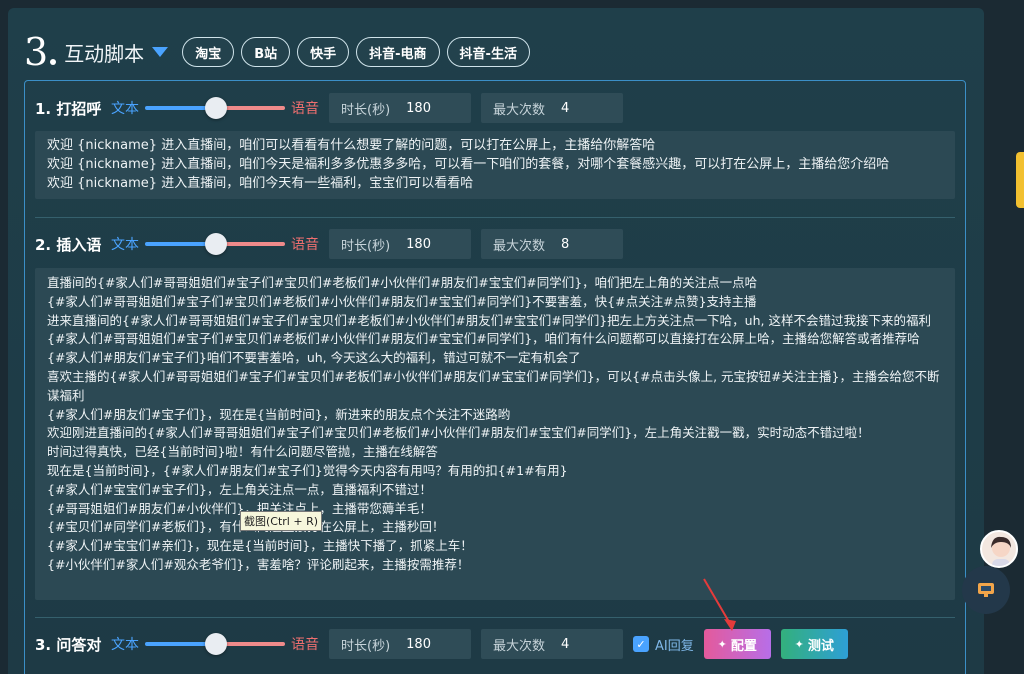  Describe the element at coordinates (258, 564) in the screenshot. I see `script-line: {#小伙伴们#家人们#观众老爷们}，害羞啥？评论刷起来，主播按需推荐！` at that location.